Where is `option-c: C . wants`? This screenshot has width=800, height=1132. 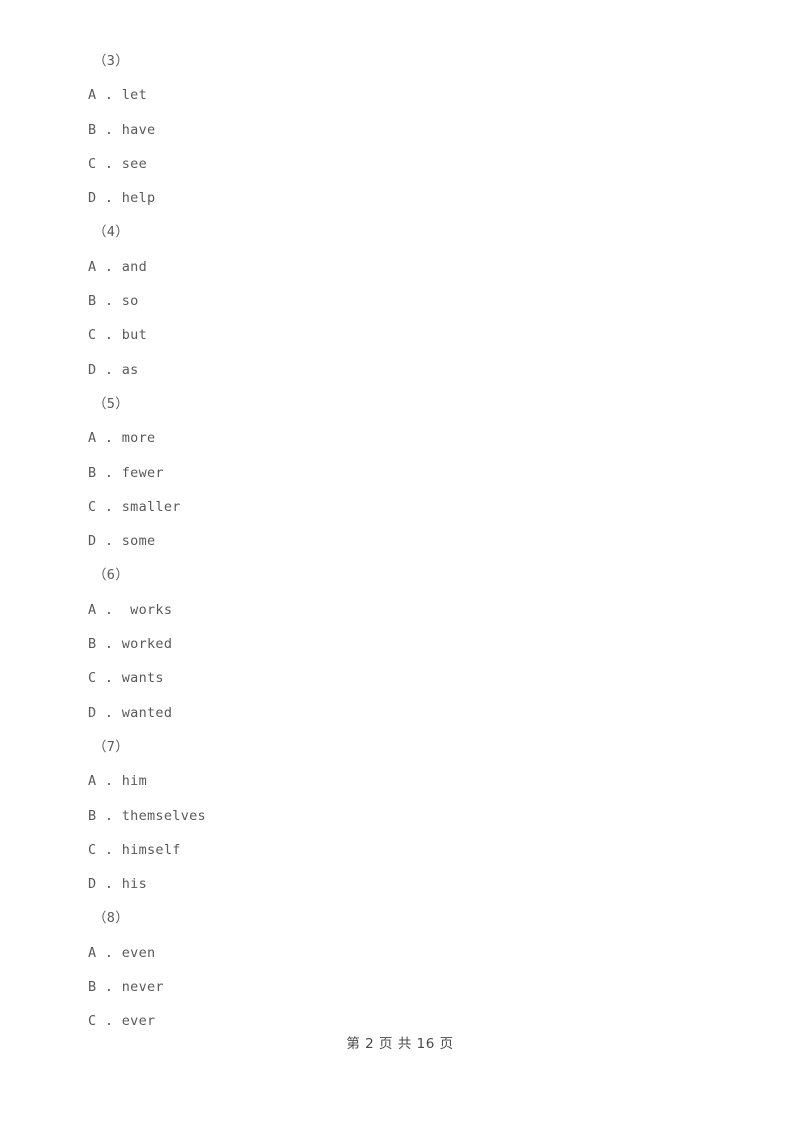
option-c: C . wants is located at coordinates (126, 678).